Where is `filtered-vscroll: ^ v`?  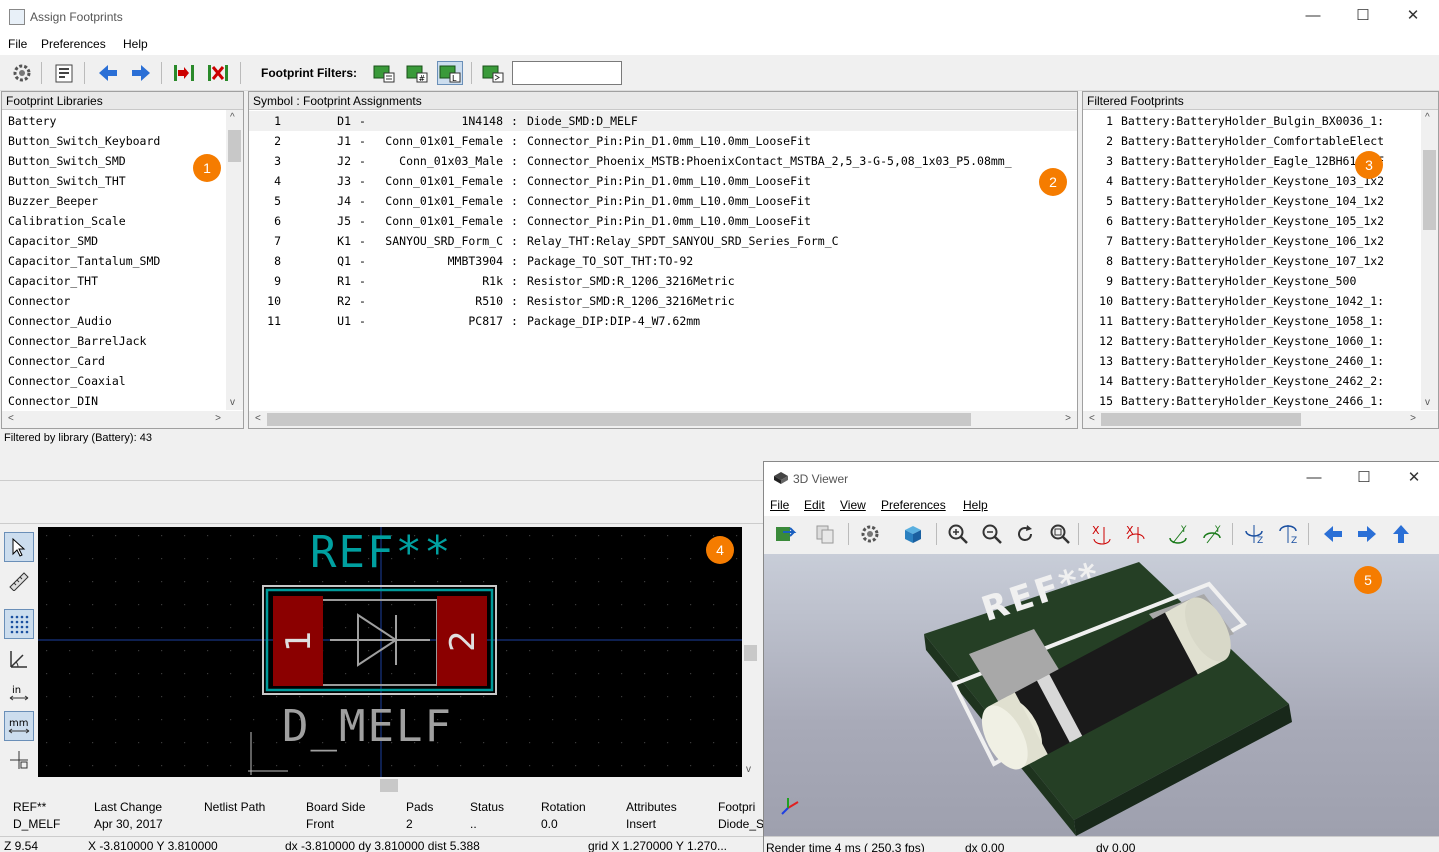
filtered-vscroll: ^ v is located at coordinates (1429, 260).